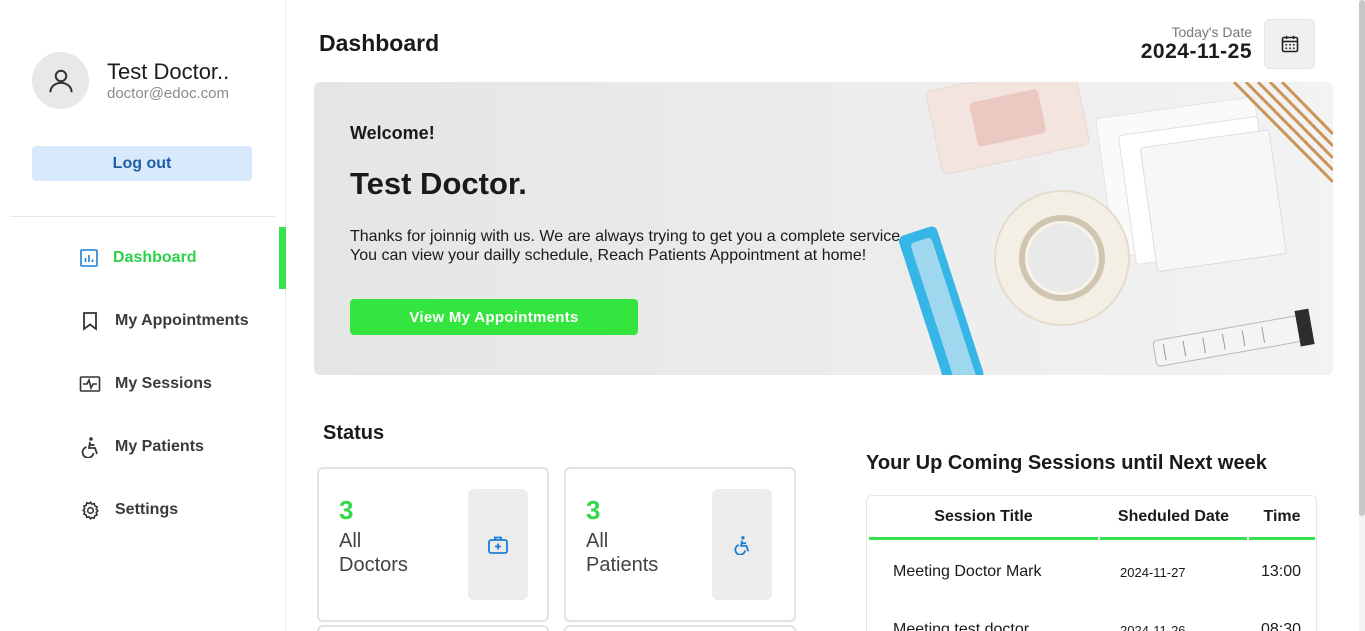 The image size is (1365, 631). What do you see at coordinates (983, 518) in the screenshot?
I see `column-header: Session Title` at bounding box center [983, 518].